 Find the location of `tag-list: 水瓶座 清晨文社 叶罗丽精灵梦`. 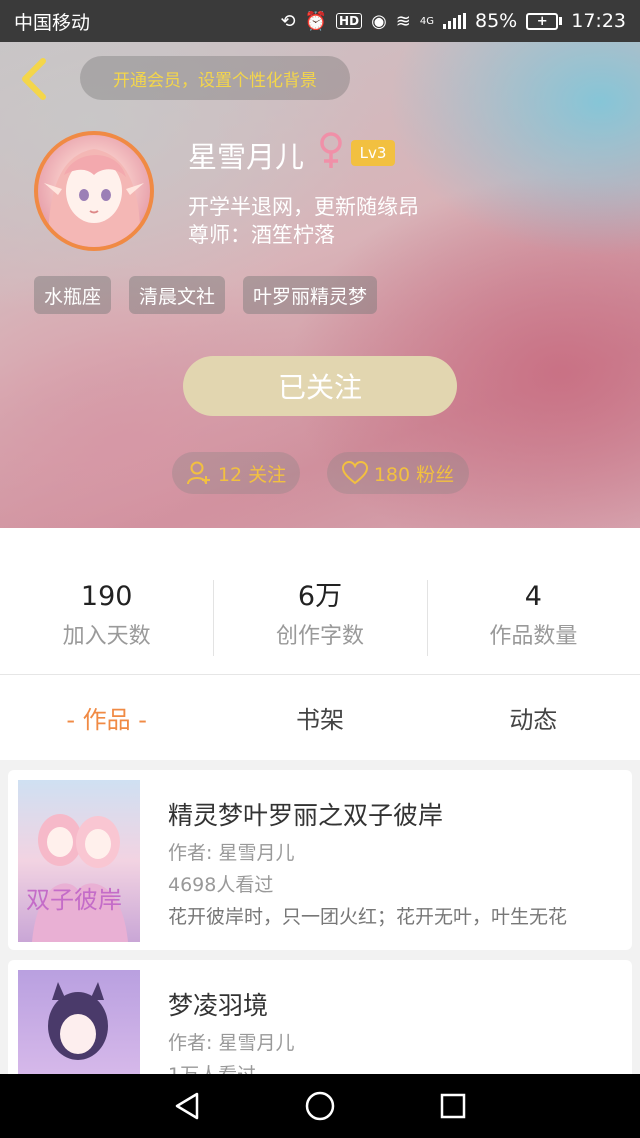

tag-list: 水瓶座 清晨文社 叶罗丽精灵梦 is located at coordinates (206, 295).